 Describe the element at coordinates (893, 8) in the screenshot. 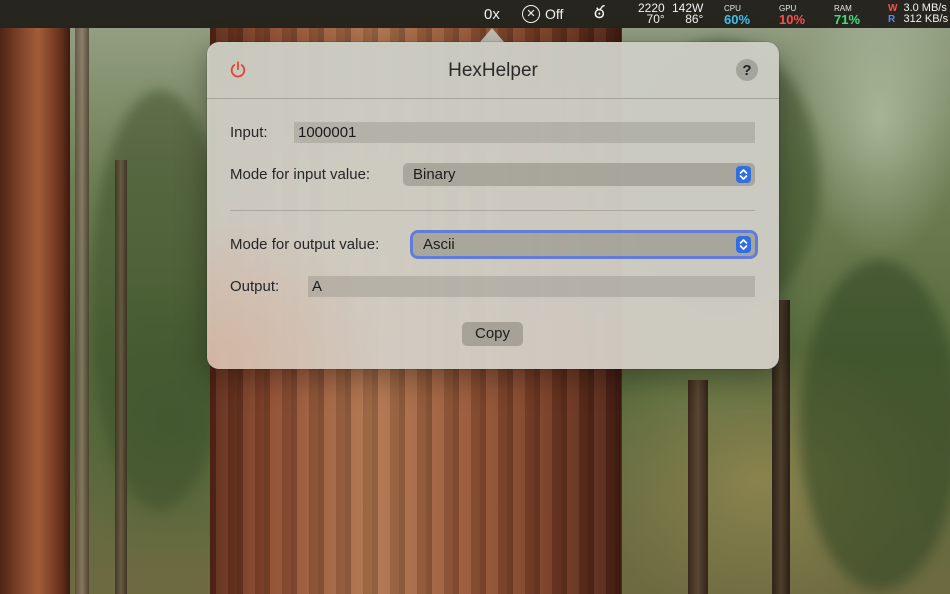

I see `write-label: W` at that location.